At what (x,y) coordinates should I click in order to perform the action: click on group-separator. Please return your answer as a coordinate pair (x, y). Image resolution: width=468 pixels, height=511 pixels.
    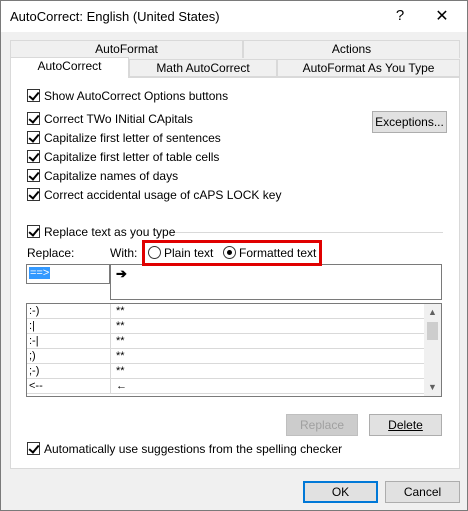
    Looking at the image, I should click on (307, 232).